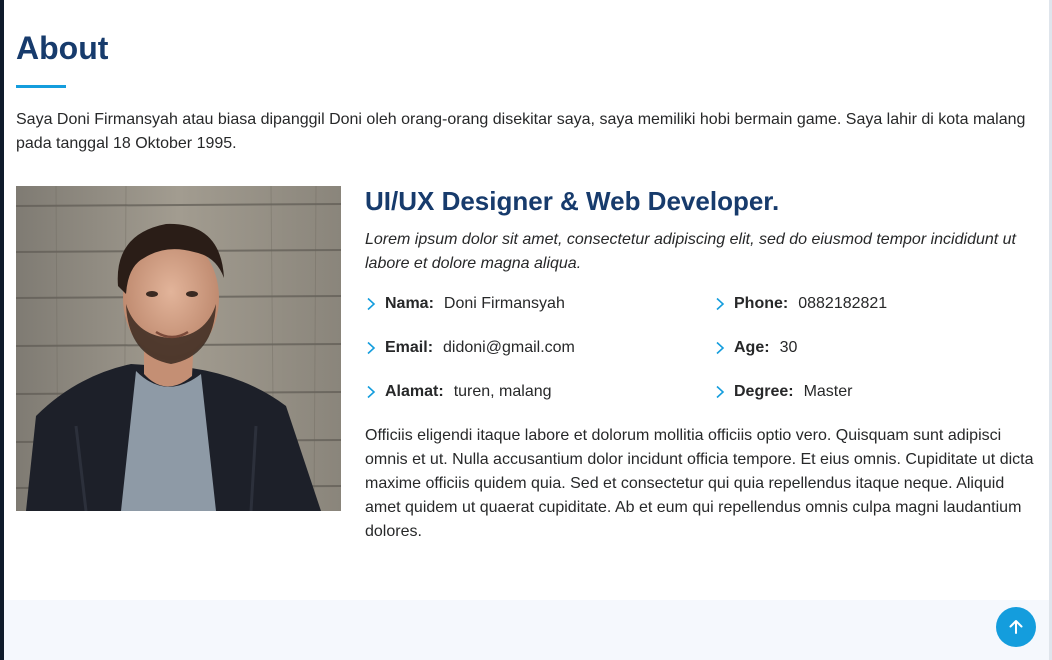  I want to click on back-to-top-button, so click(1016, 627).